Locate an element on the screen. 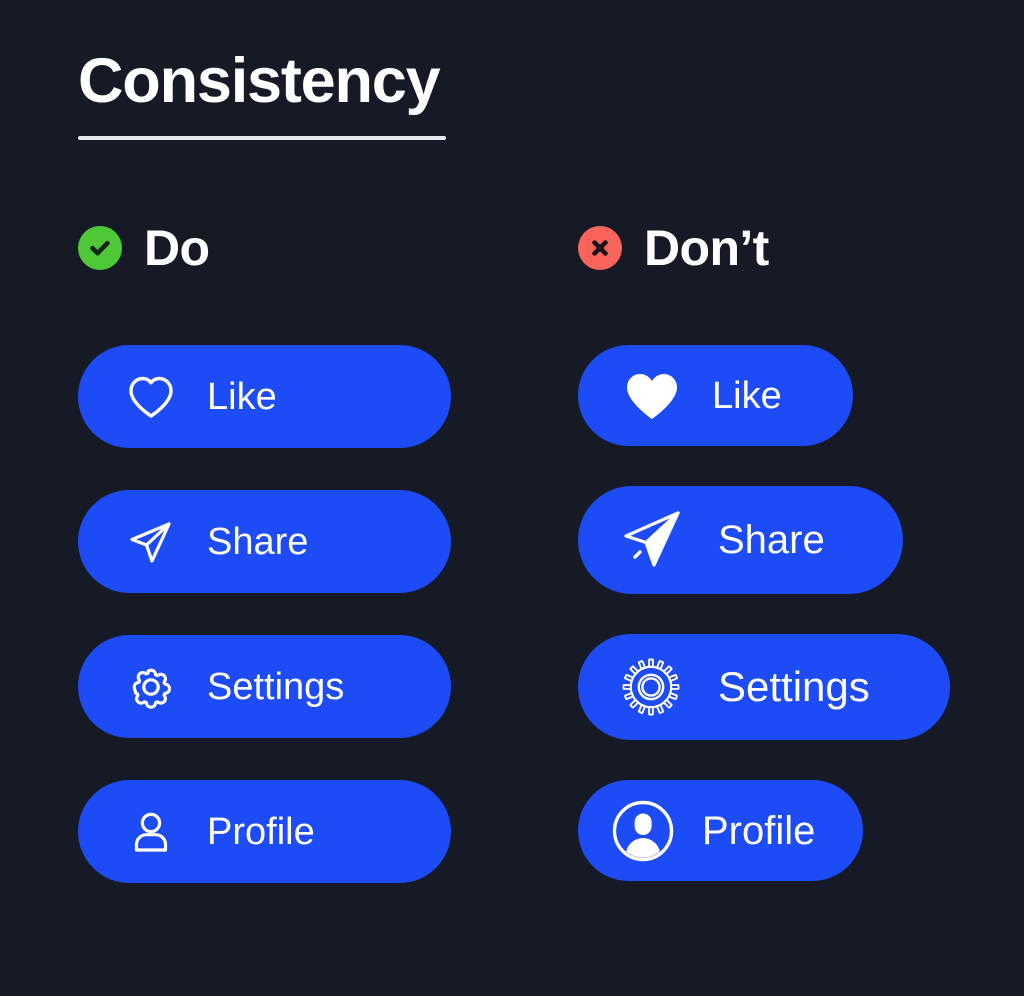 This screenshot has height=996, width=1024. title-block: Consistency is located at coordinates (263, 93).